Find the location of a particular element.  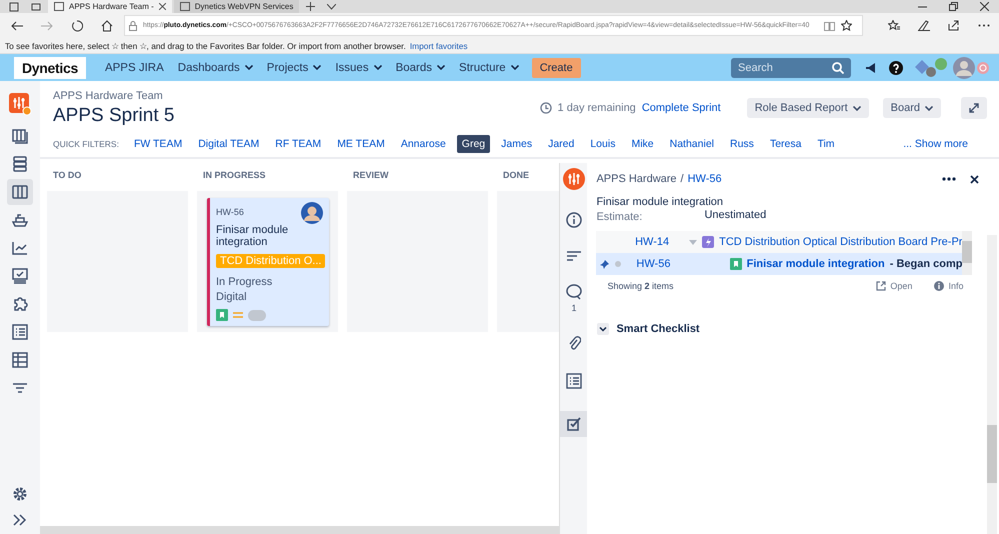

breadcrumb: APPS Hardware Team is located at coordinates (113, 96).